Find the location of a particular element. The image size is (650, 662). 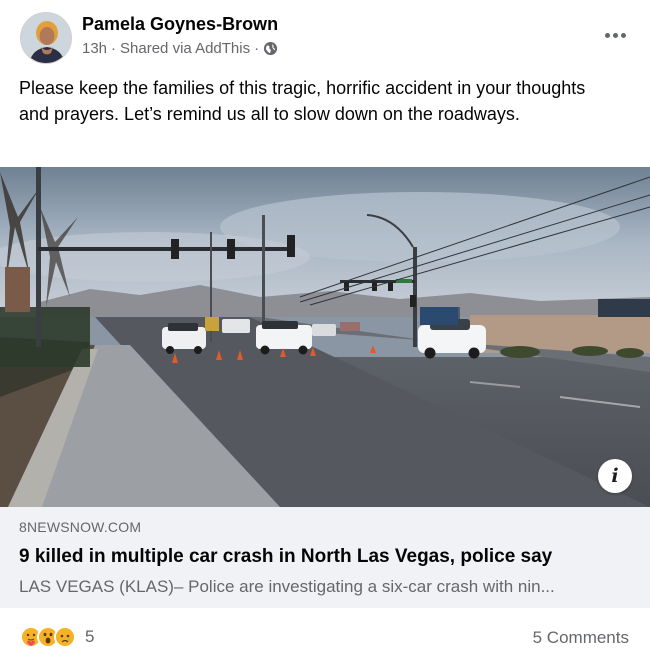

post-footer: 5 5 Comments is located at coordinates (325, 635).